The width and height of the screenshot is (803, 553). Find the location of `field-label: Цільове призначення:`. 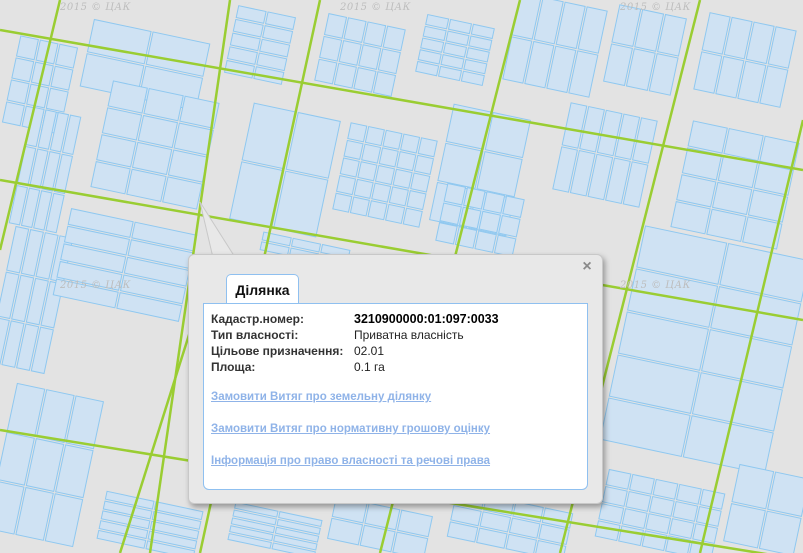

field-label: Цільове призначення: is located at coordinates (277, 351).